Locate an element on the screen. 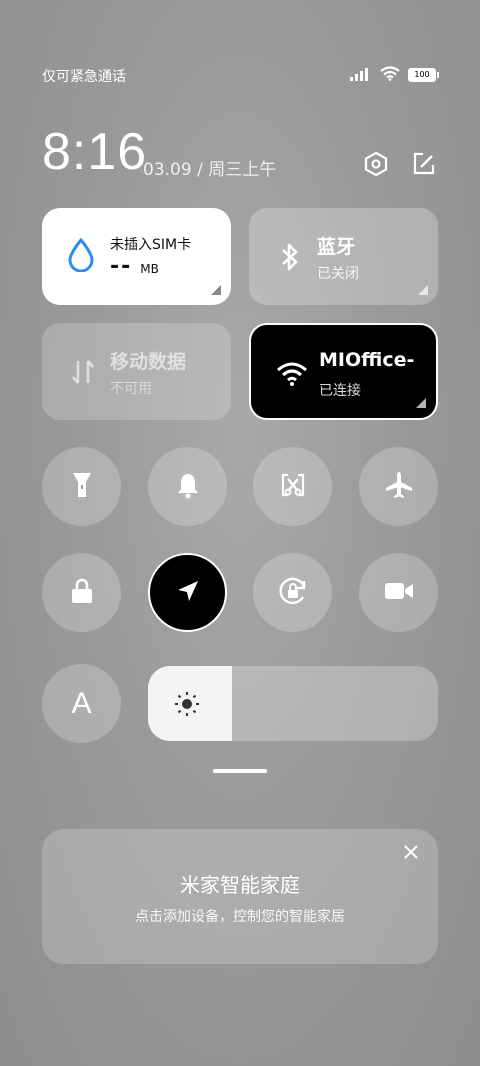  flashlight-toggle is located at coordinates (81, 486).